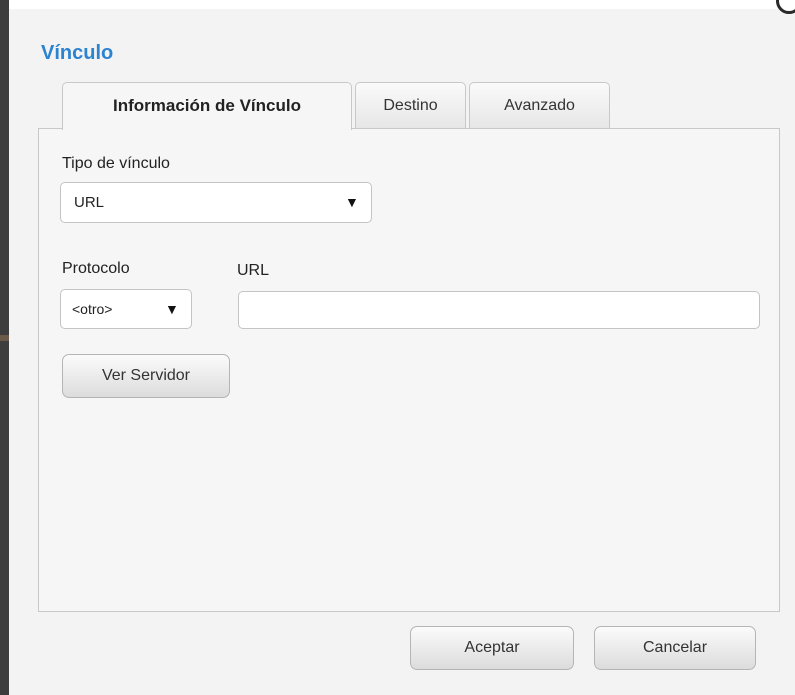 The width and height of the screenshot is (795, 695). I want to click on url-label: URL, so click(253, 270).